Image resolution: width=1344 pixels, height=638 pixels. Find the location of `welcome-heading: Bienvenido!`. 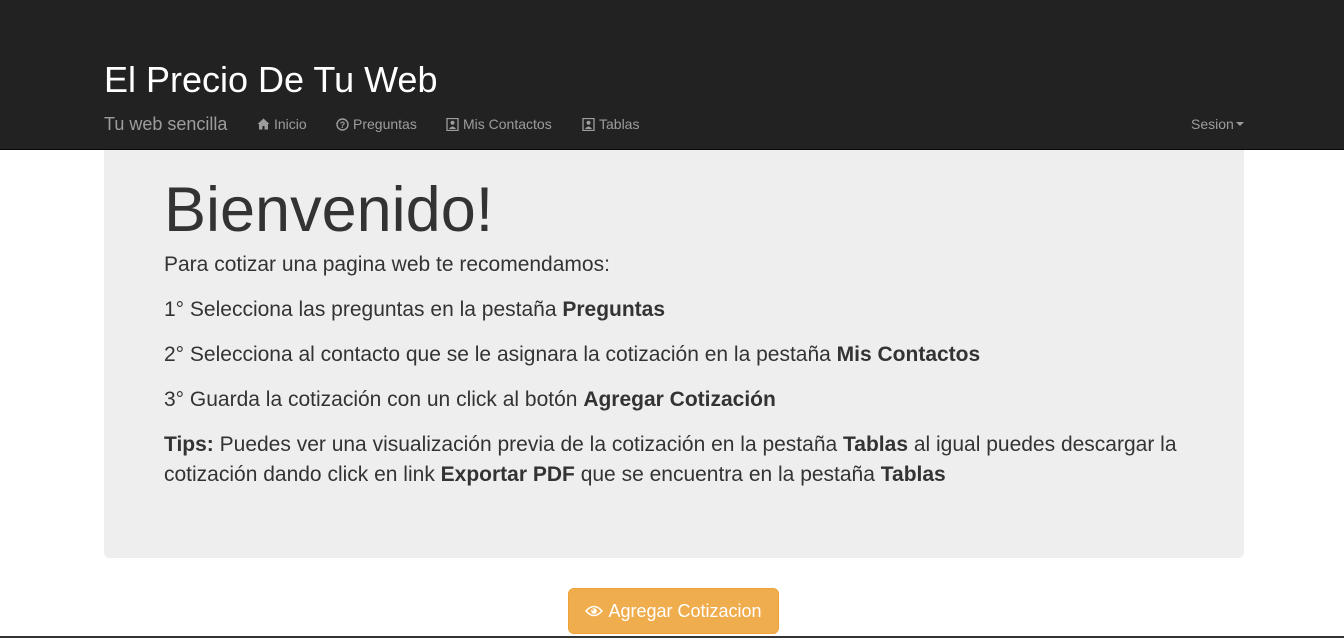

welcome-heading: Bienvenido! is located at coordinates (329, 210).